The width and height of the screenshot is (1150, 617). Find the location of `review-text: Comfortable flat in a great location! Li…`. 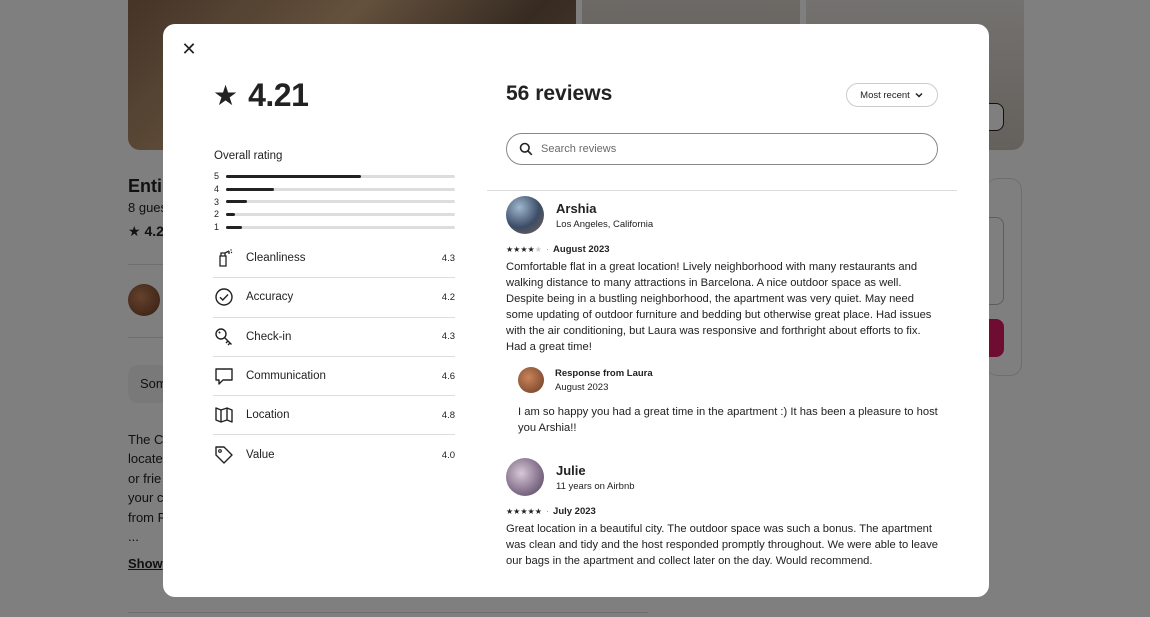

review-text: Comfortable flat in a great location! Li… is located at coordinates (719, 307).